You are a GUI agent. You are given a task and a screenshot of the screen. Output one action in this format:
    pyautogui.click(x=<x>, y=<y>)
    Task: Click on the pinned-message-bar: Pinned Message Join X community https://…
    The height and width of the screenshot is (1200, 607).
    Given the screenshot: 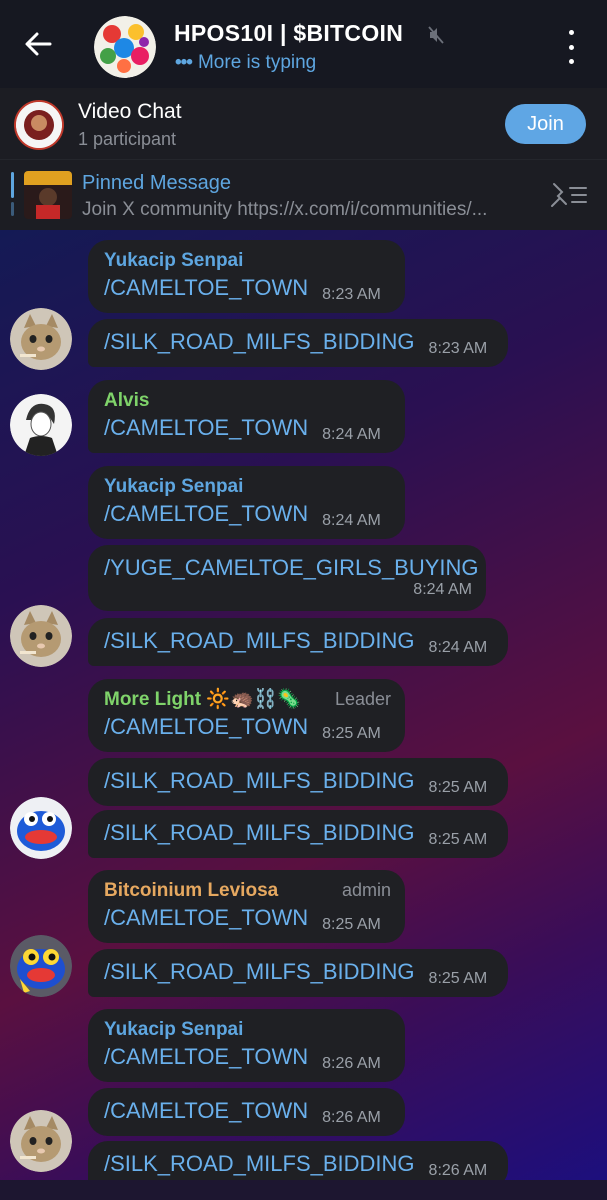 What is the action you would take?
    pyautogui.click(x=303, y=194)
    